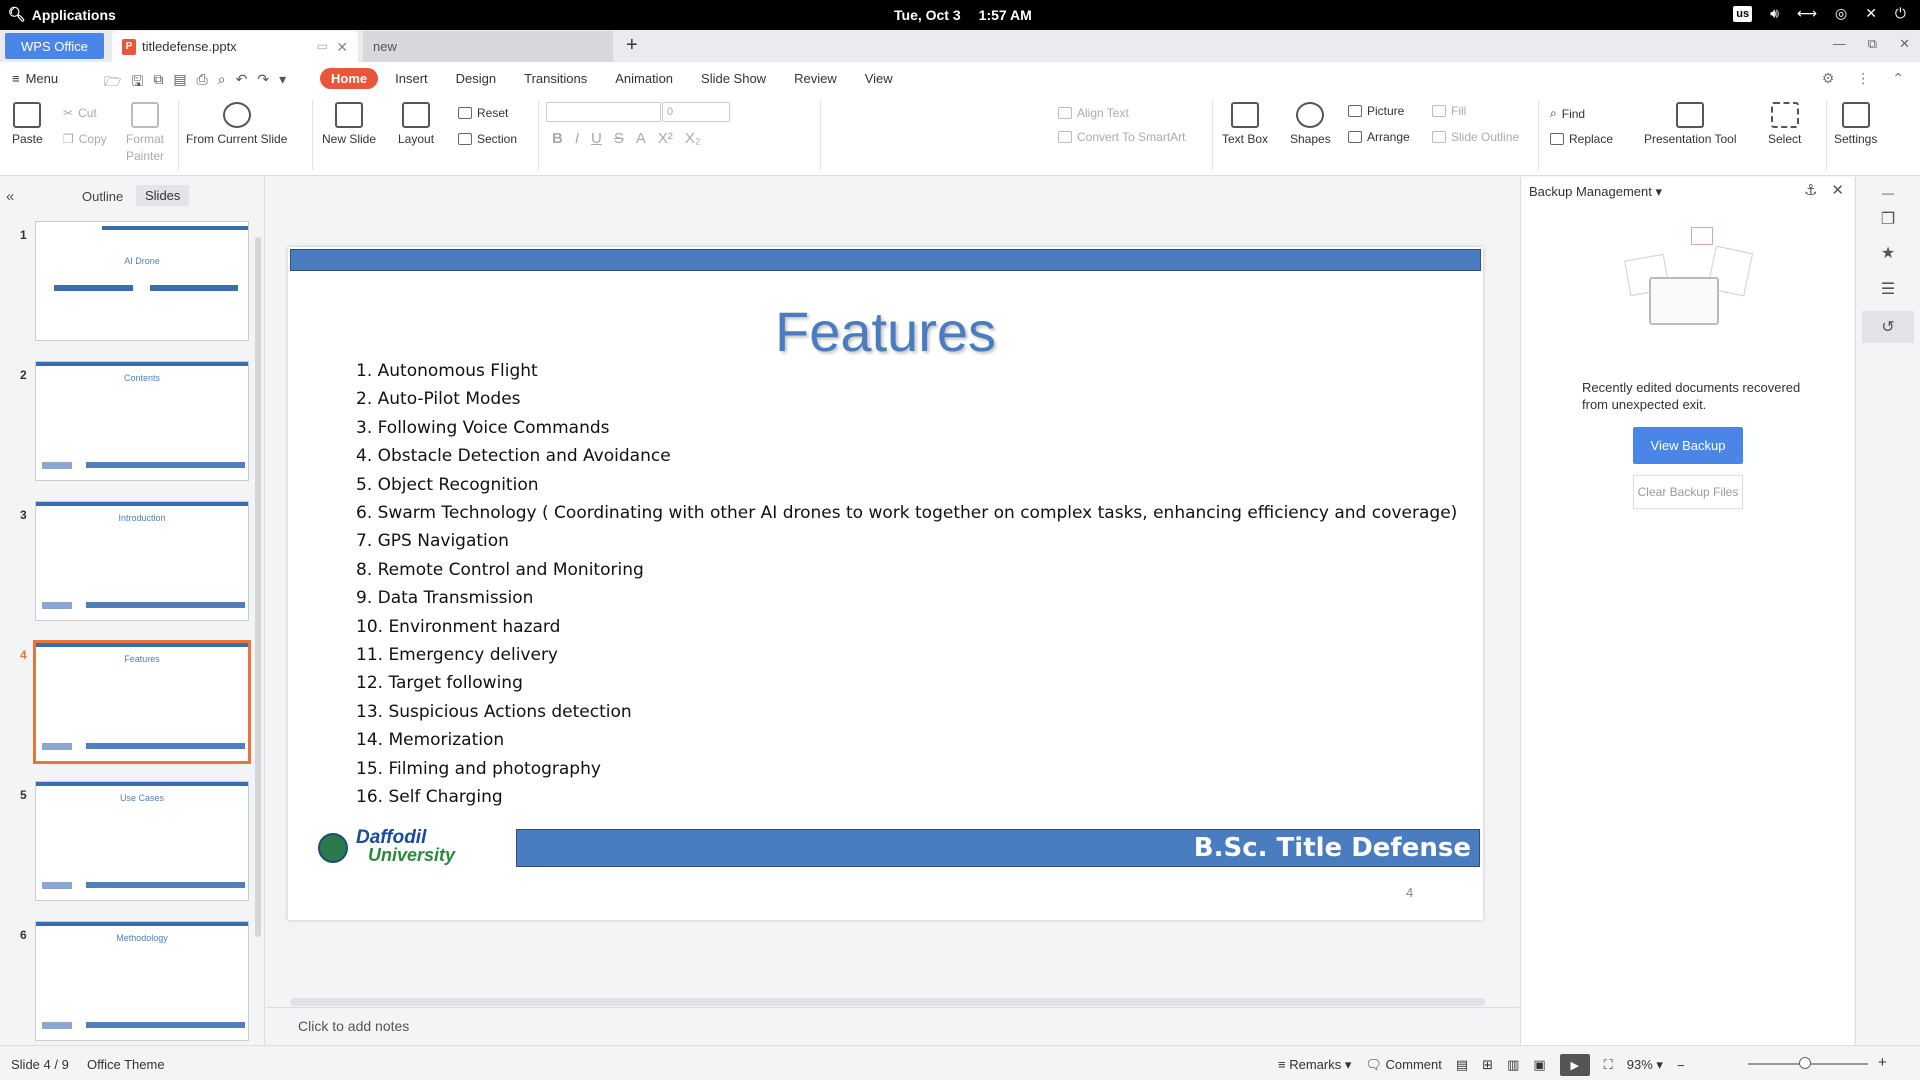 This screenshot has height=1080, width=1920. What do you see at coordinates (1690, 125) in the screenshot?
I see `presentation-tool-button: Presentation Tool` at bounding box center [1690, 125].